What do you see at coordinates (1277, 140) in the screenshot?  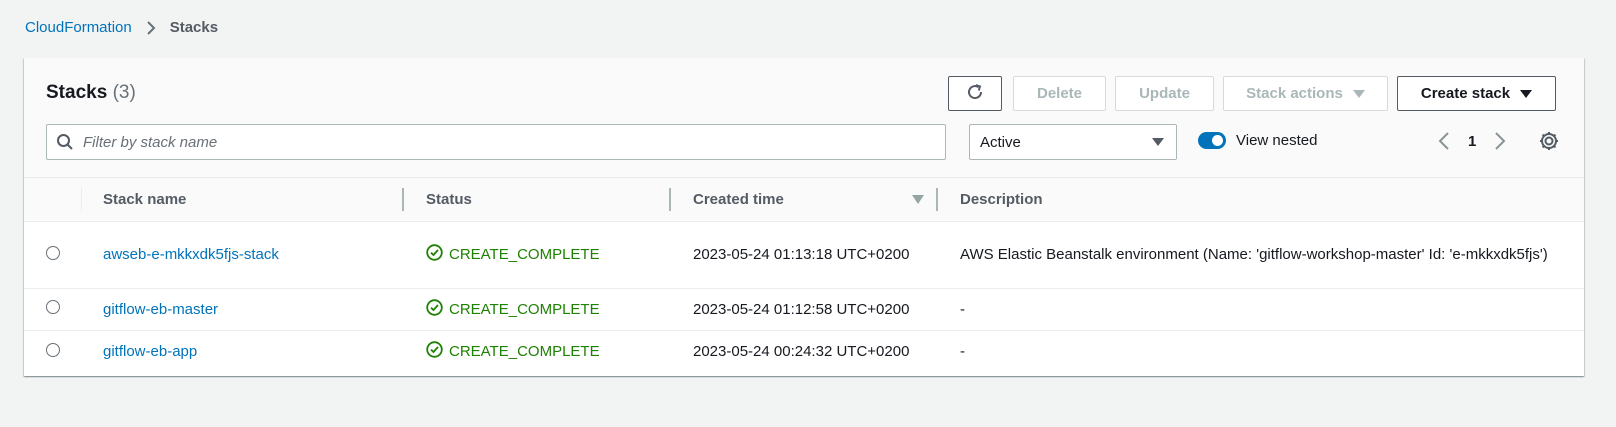 I see `view-nested-label: View nested` at bounding box center [1277, 140].